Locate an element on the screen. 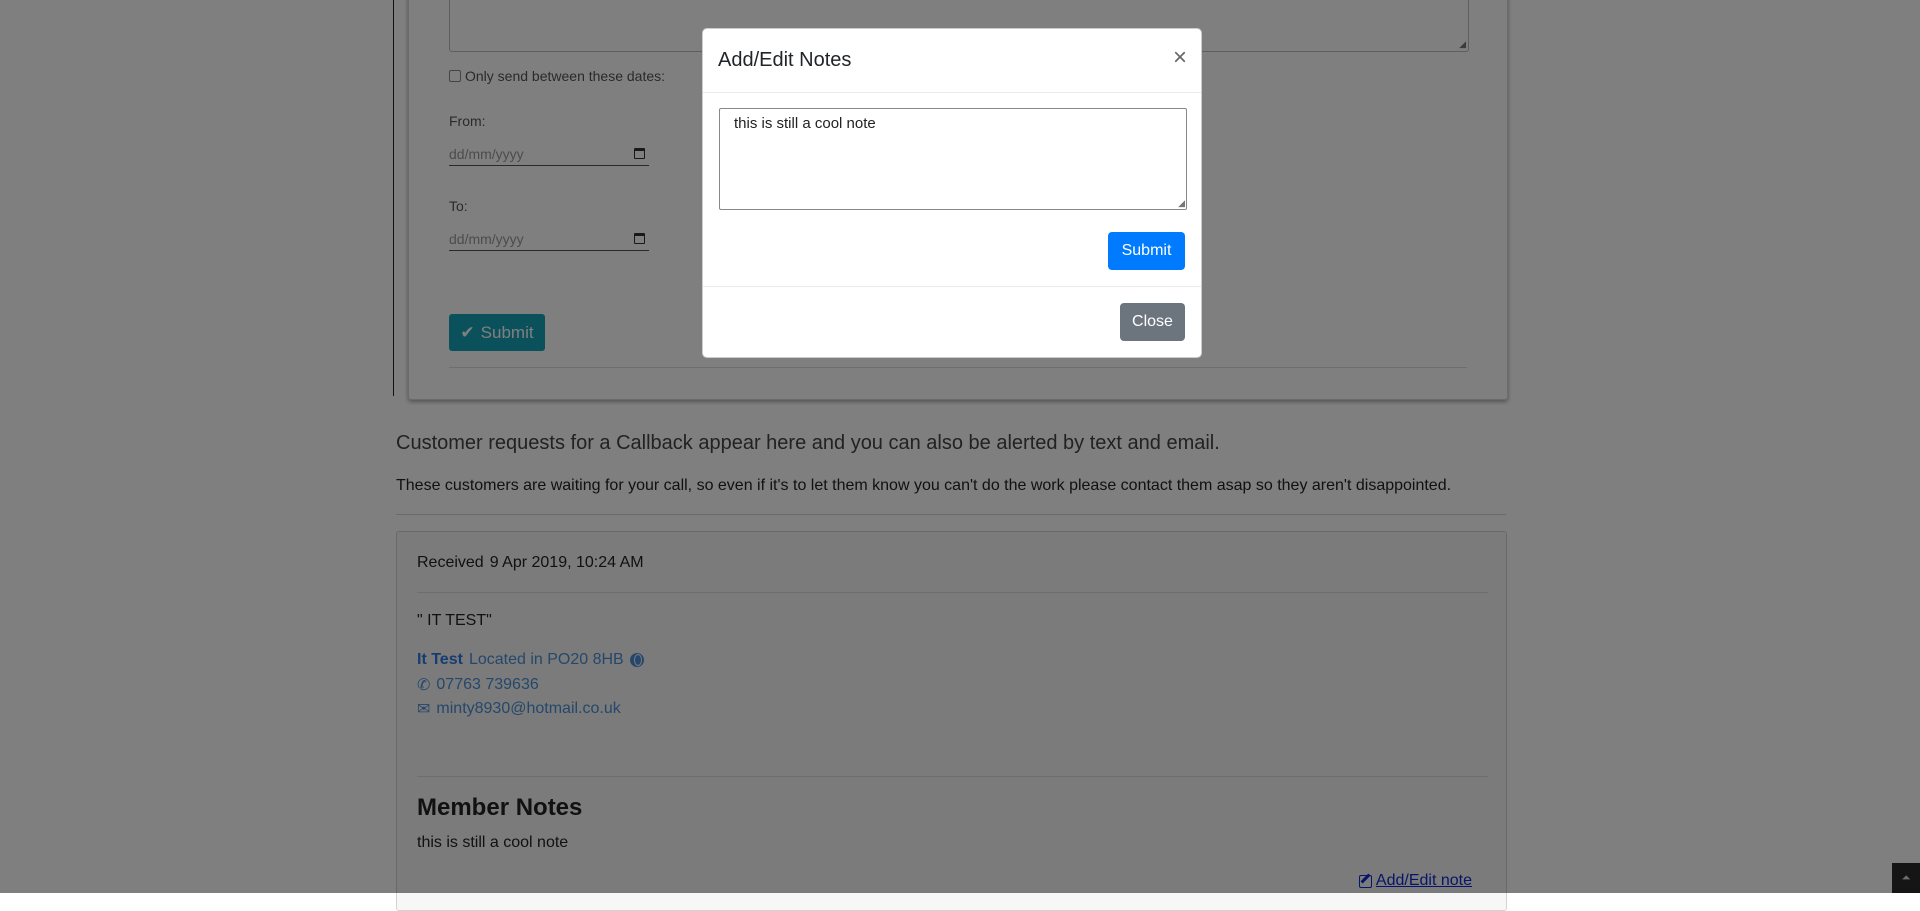 The width and height of the screenshot is (1920, 911). modal-submit-button: Submit is located at coordinates (1146, 251).